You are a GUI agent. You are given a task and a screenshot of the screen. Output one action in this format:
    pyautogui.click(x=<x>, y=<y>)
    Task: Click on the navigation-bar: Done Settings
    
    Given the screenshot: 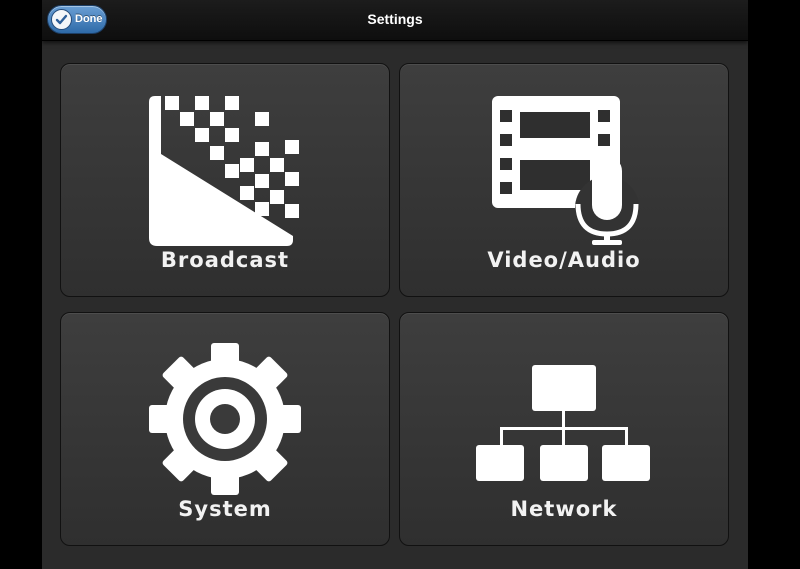 What is the action you would take?
    pyautogui.click(x=395, y=20)
    